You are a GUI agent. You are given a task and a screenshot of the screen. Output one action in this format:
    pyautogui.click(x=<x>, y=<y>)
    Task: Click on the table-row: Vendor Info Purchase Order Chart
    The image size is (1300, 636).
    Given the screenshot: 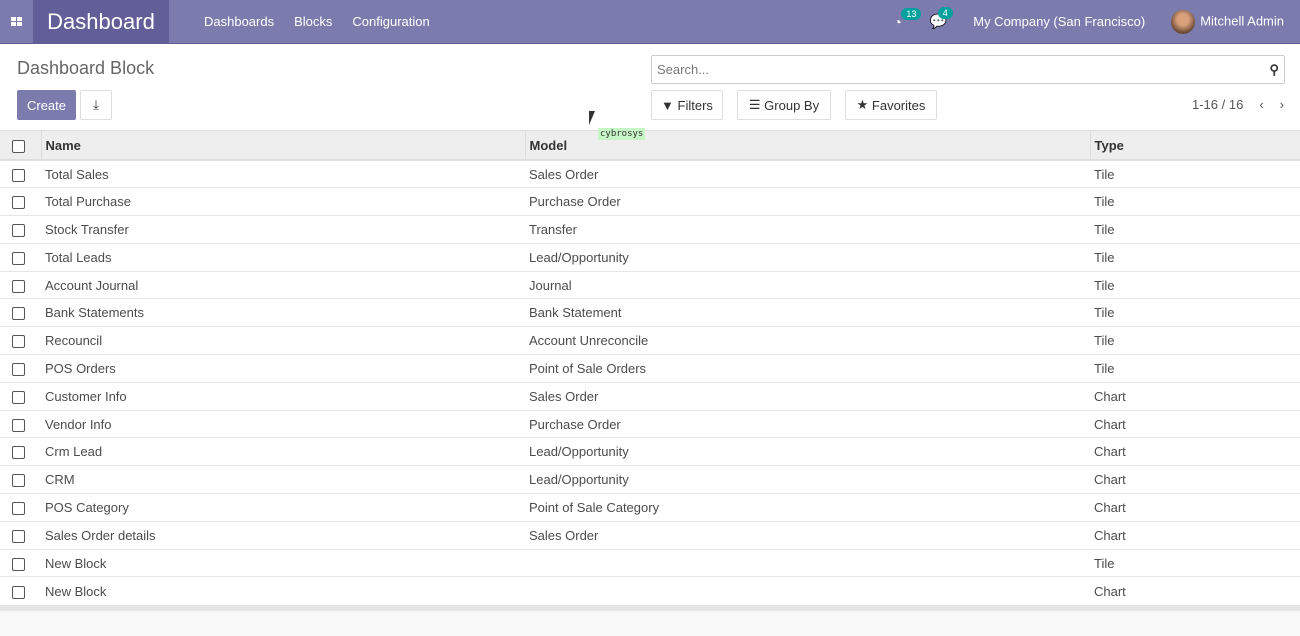 What is the action you would take?
    pyautogui.click(x=650, y=423)
    